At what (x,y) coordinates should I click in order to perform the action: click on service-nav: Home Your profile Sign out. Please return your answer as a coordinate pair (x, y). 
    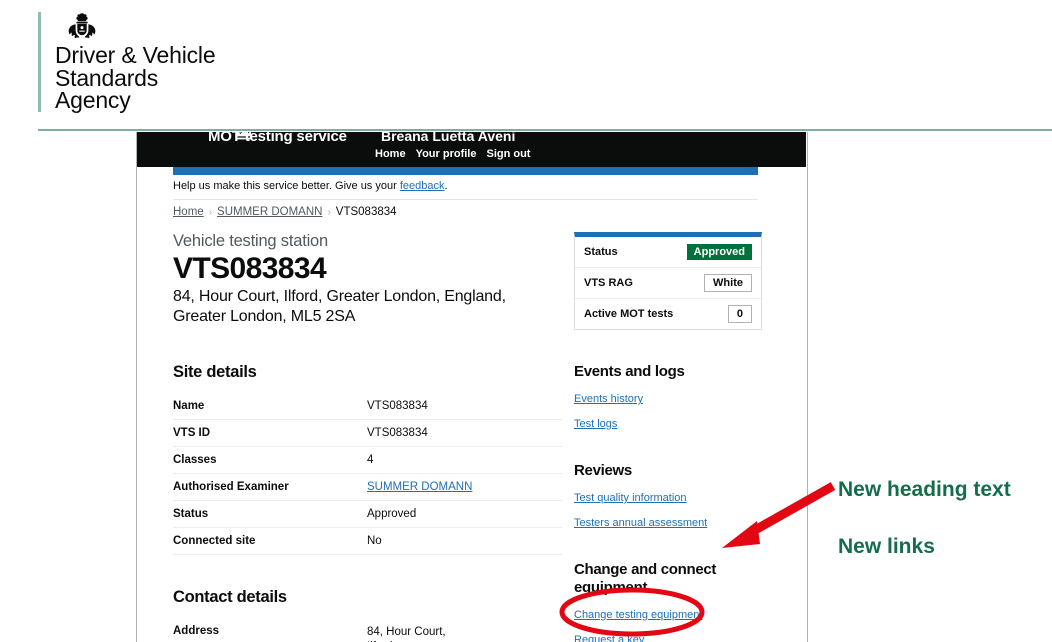
    Looking at the image, I should click on (457, 154).